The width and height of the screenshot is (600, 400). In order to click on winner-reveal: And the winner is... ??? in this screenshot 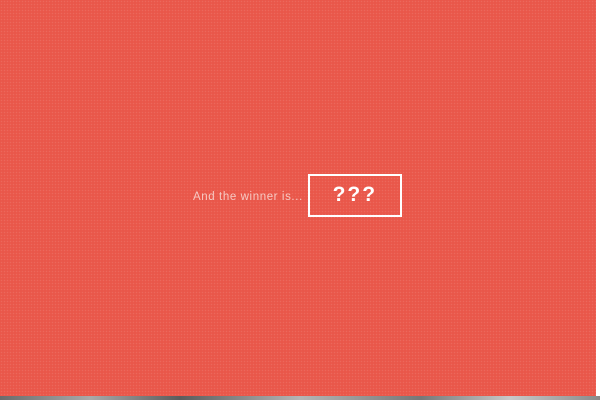, I will do `click(297, 195)`.